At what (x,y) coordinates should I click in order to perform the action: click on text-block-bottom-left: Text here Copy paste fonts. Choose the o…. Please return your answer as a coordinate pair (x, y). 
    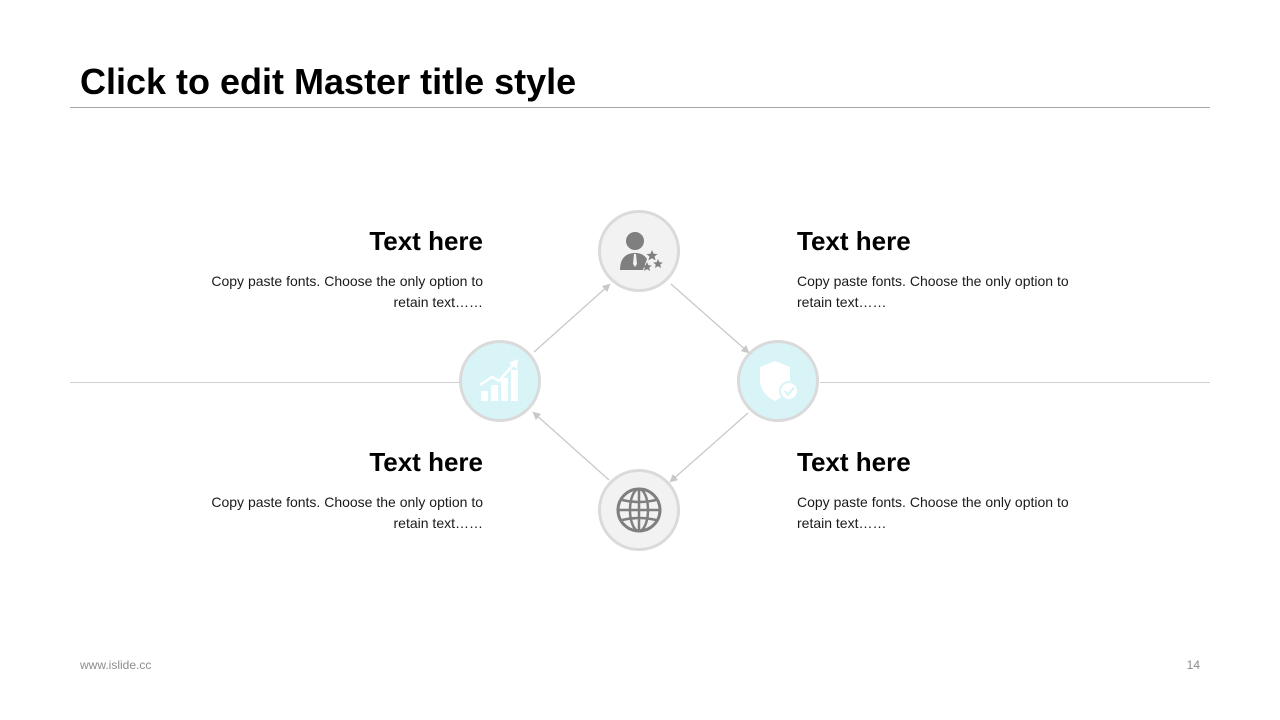
    Looking at the image, I should click on (338, 489).